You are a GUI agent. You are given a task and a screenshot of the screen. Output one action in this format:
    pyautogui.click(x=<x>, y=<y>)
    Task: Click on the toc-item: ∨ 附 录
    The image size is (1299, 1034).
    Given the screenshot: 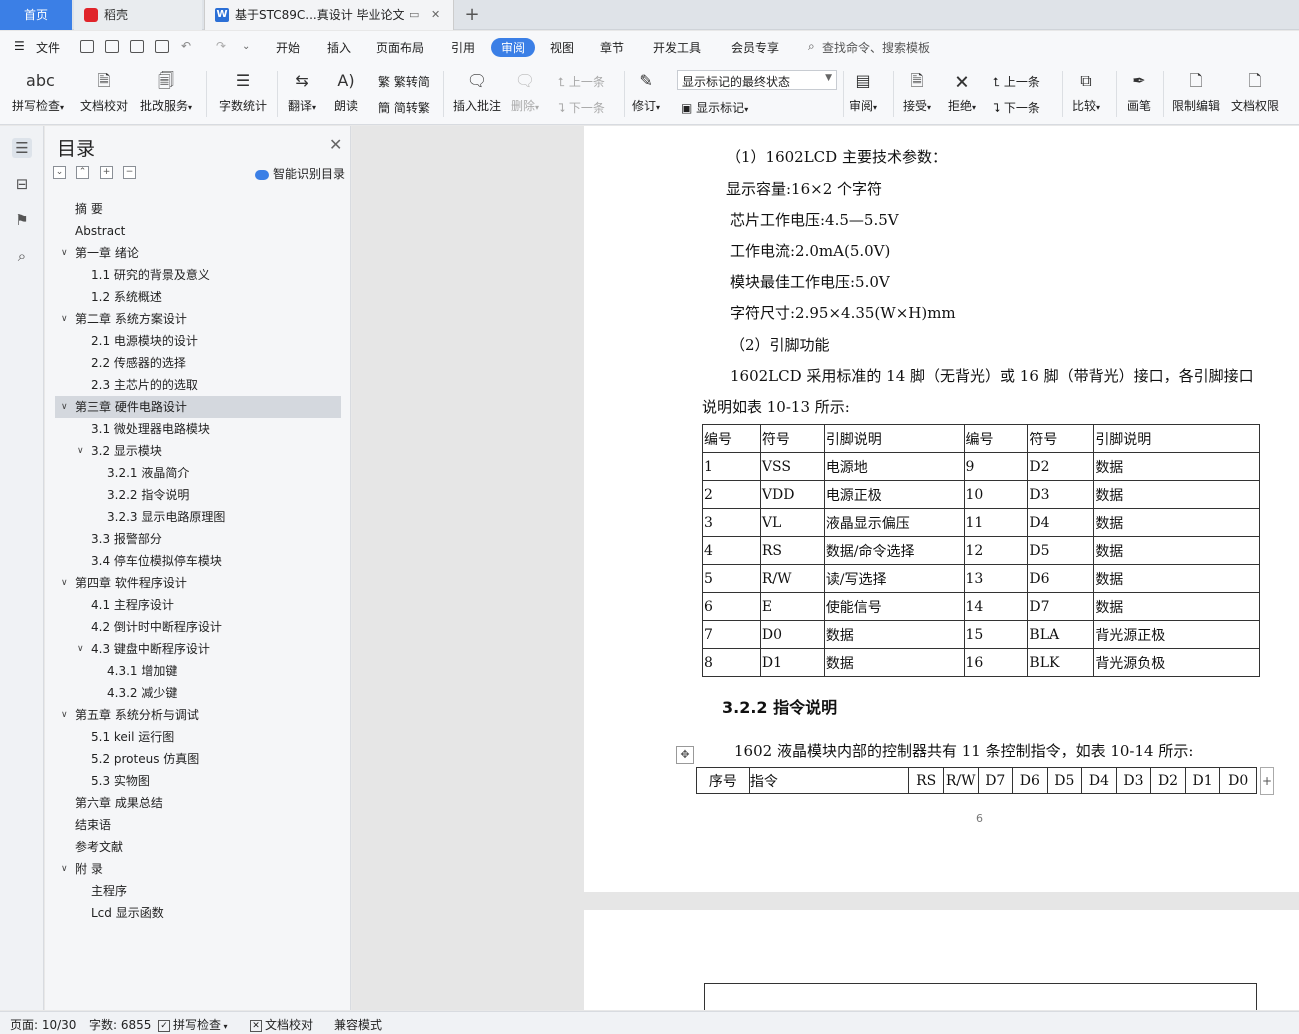 What is the action you would take?
    pyautogui.click(x=198, y=869)
    